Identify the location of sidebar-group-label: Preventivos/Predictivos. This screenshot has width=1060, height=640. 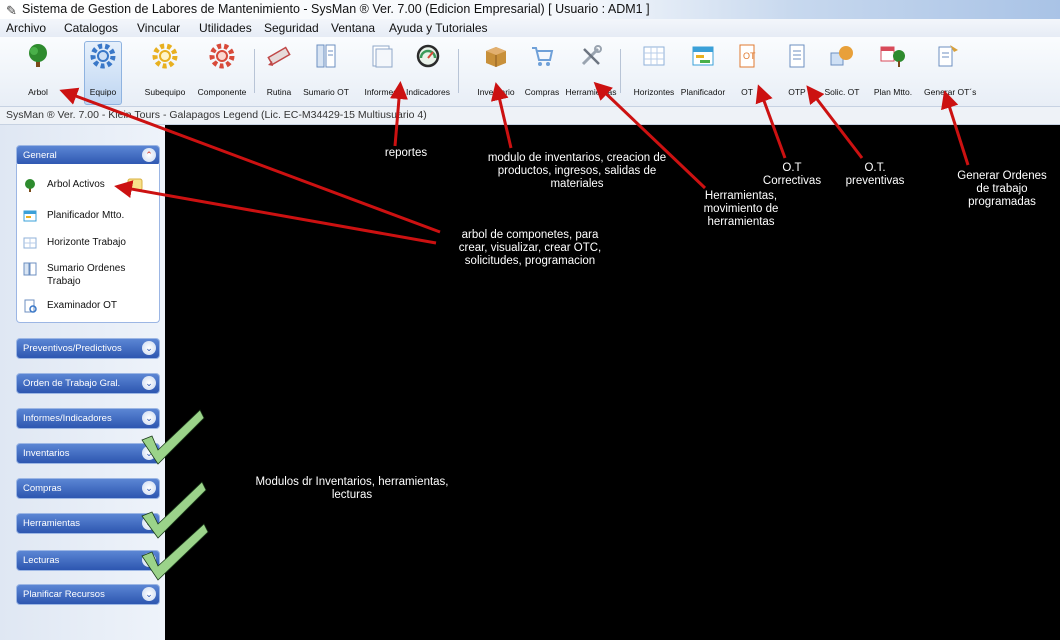
(72, 348).